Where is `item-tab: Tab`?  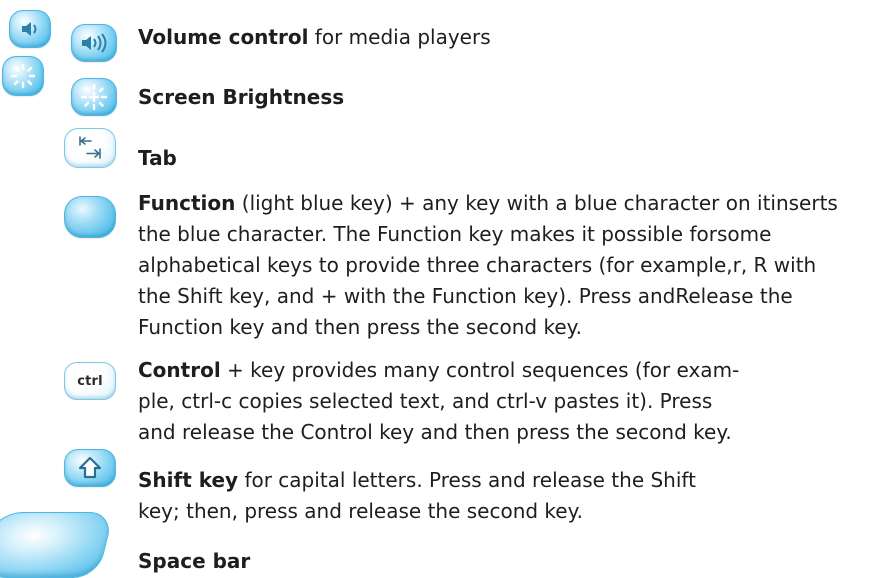 item-tab: Tab is located at coordinates (157, 158).